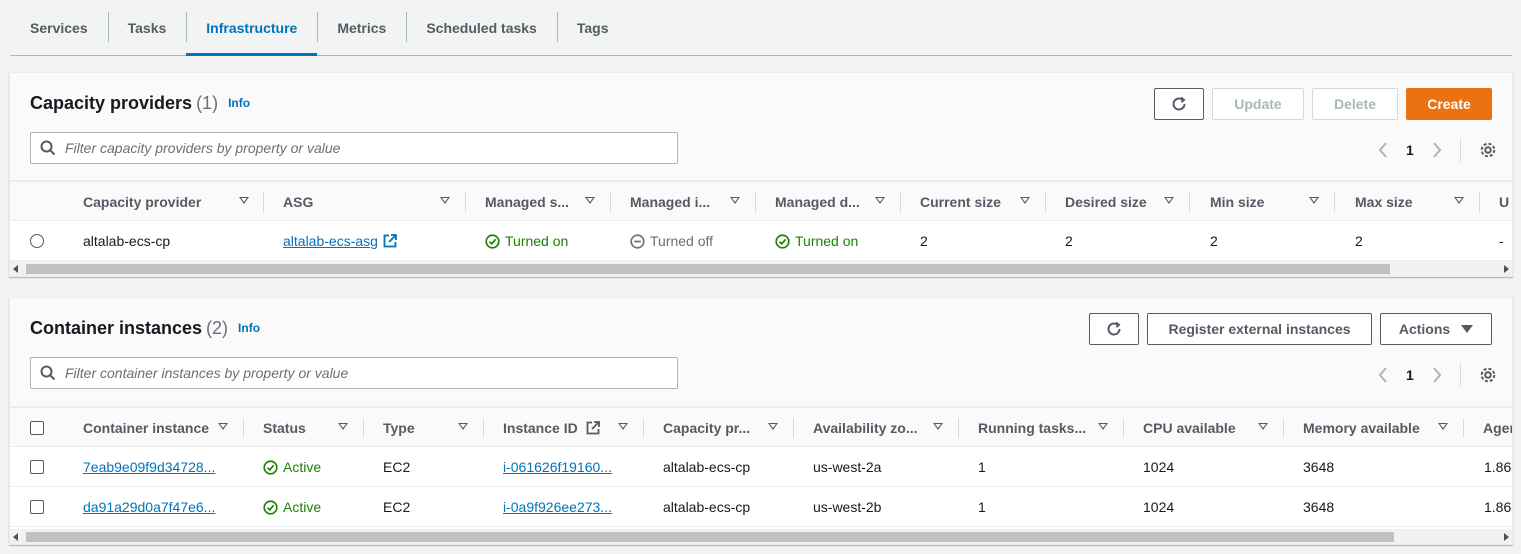 The width and height of the screenshot is (1521, 554). I want to click on asg-link: altalab-ecs-asg, so click(340, 241).